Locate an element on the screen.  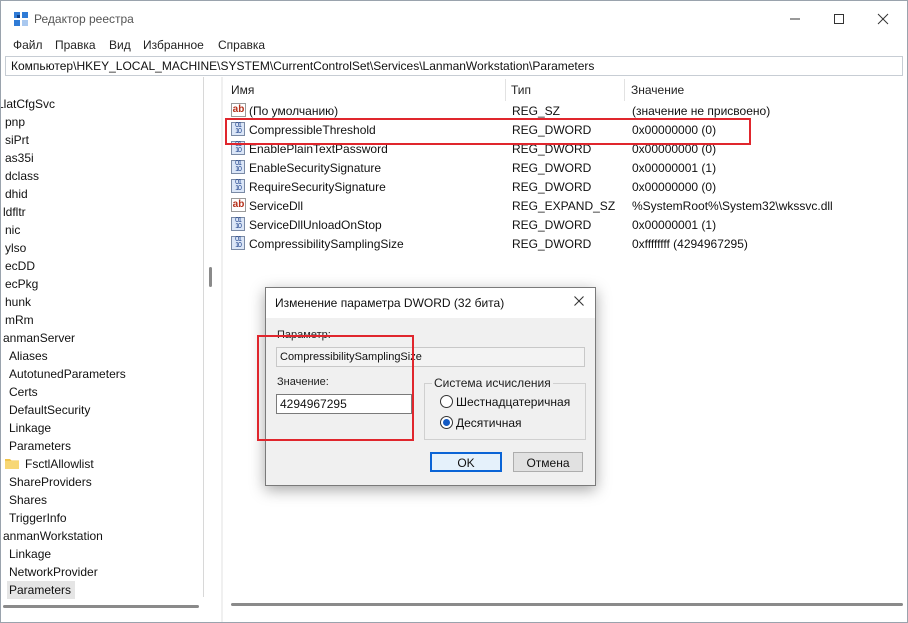
tree-item: as35i is located at coordinates (19, 158).